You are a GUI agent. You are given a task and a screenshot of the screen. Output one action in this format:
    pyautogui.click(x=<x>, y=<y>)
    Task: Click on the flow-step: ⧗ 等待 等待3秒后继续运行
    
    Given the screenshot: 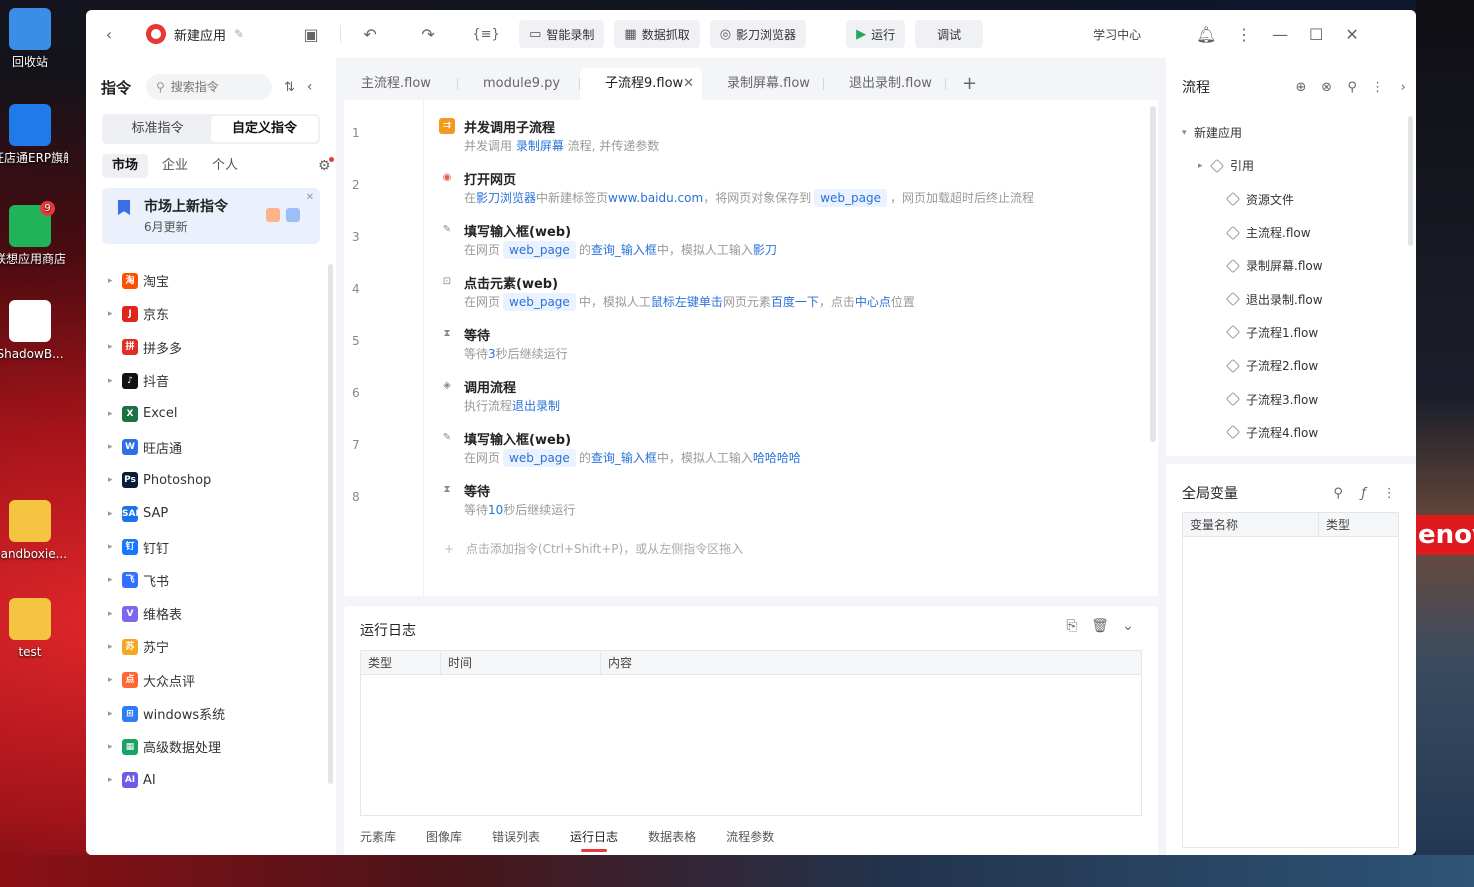 What is the action you would take?
    pyautogui.click(x=789, y=348)
    